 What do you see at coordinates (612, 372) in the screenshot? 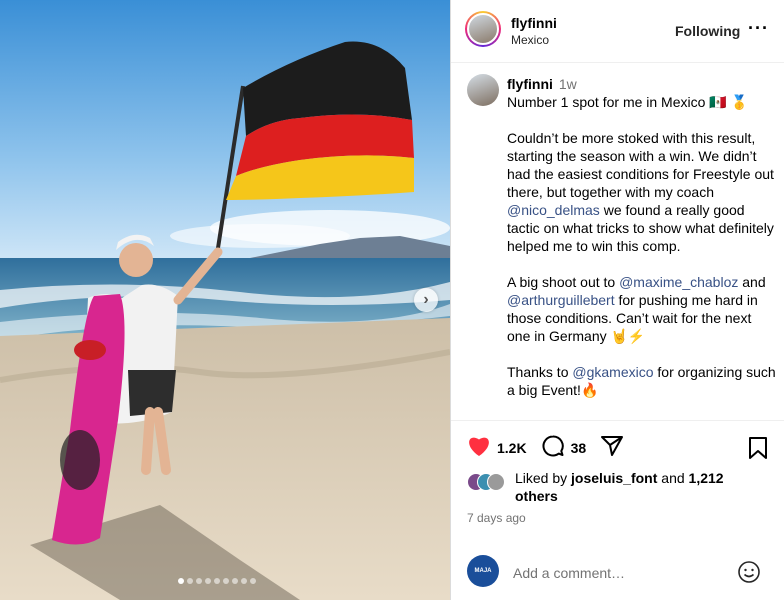
I see `mention-link: @gkamexico` at bounding box center [612, 372].